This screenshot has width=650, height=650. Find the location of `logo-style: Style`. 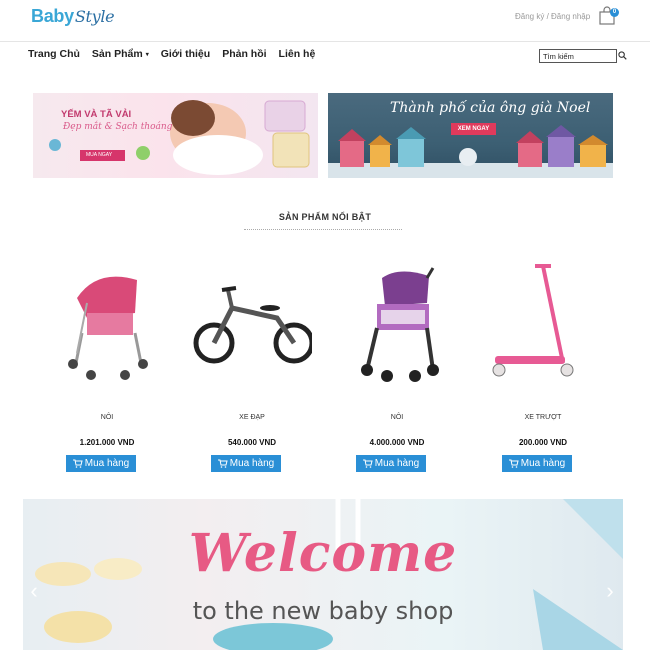

logo-style: Style is located at coordinates (94, 16).